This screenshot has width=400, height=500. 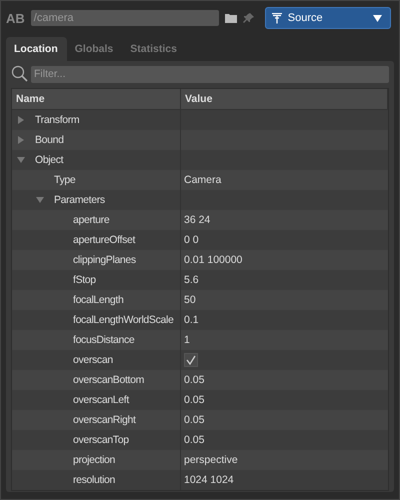 I want to click on mode-dropdown: Source, so click(x=327, y=18).